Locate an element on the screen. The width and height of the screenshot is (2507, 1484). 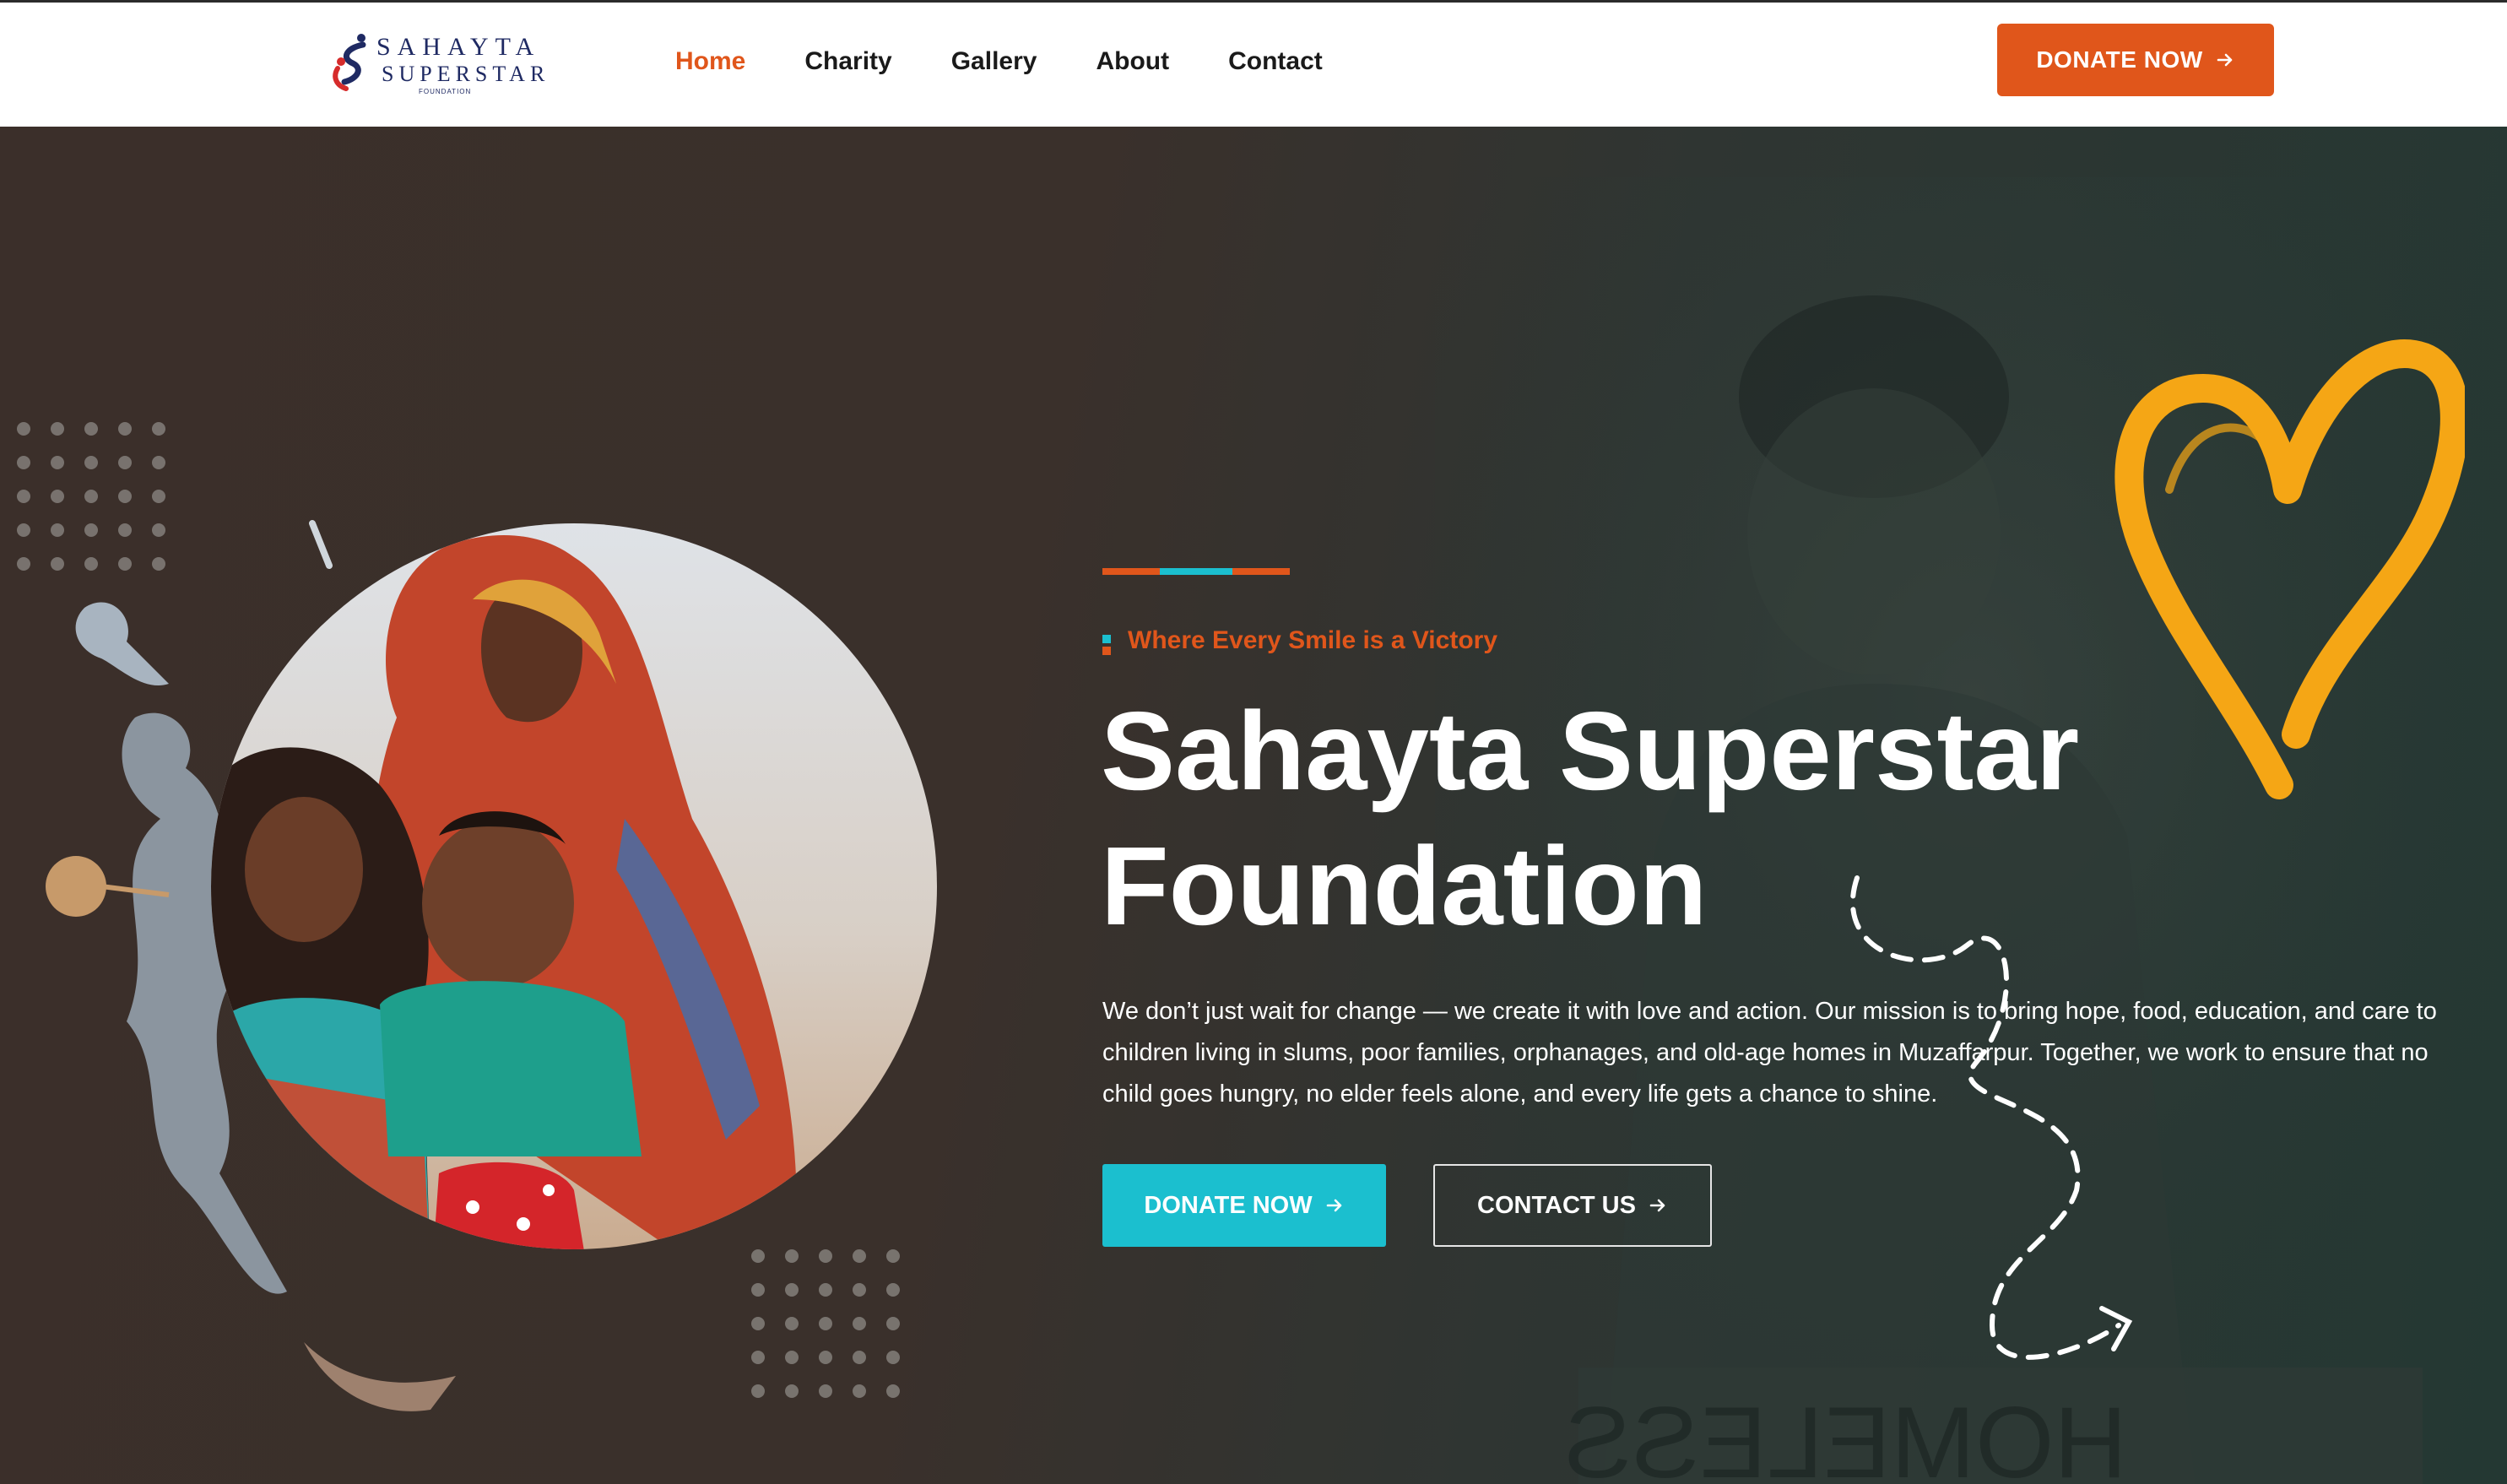
nav-item-home: Home is located at coordinates (710, 61).